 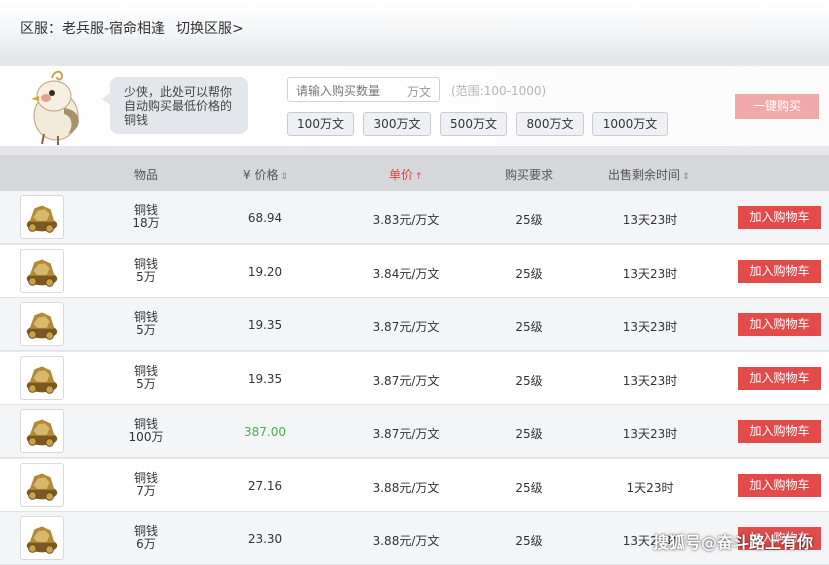 What do you see at coordinates (146, 490) in the screenshot?
I see `item-amount: 7万` at bounding box center [146, 490].